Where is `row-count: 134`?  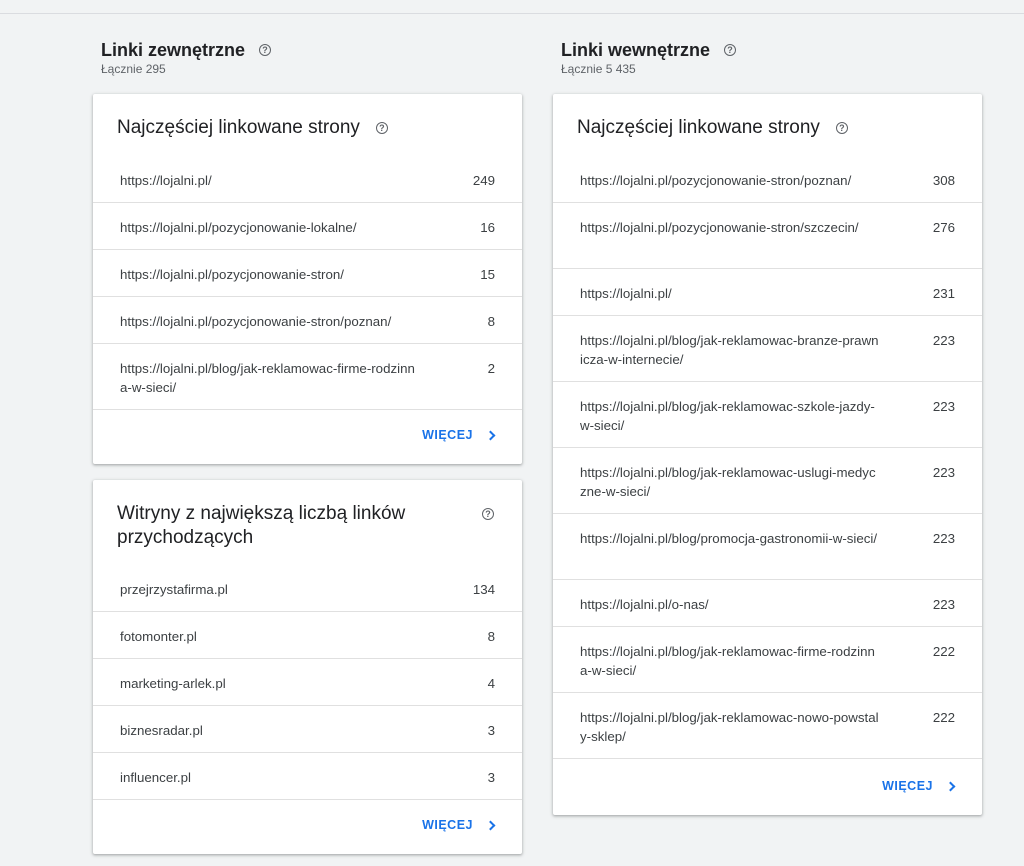 row-count: 134 is located at coordinates (483, 589).